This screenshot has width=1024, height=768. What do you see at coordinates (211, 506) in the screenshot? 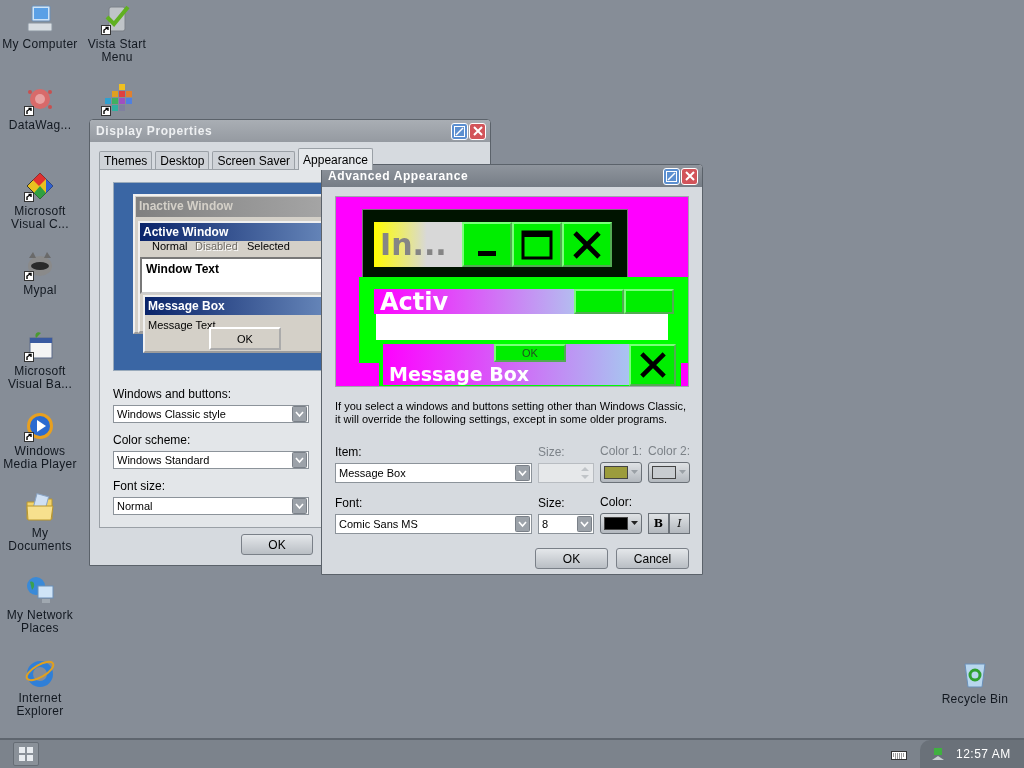
I see `dropdown-field: Normal` at bounding box center [211, 506].